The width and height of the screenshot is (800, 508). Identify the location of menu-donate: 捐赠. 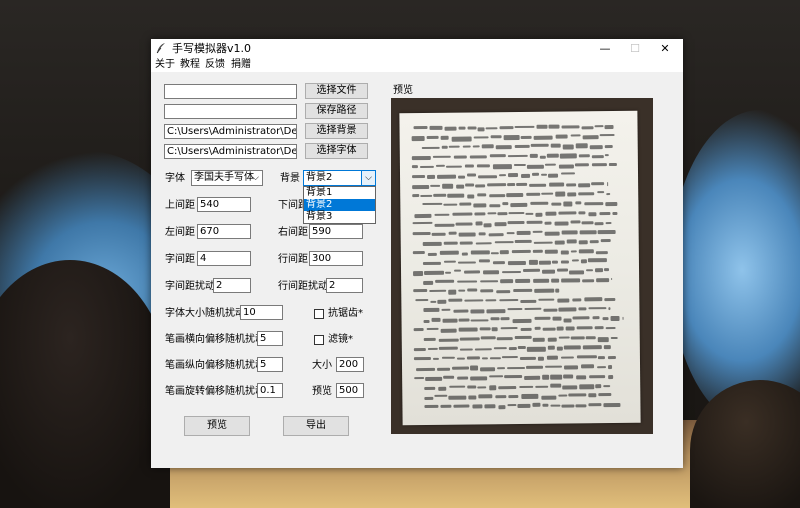
(241, 65).